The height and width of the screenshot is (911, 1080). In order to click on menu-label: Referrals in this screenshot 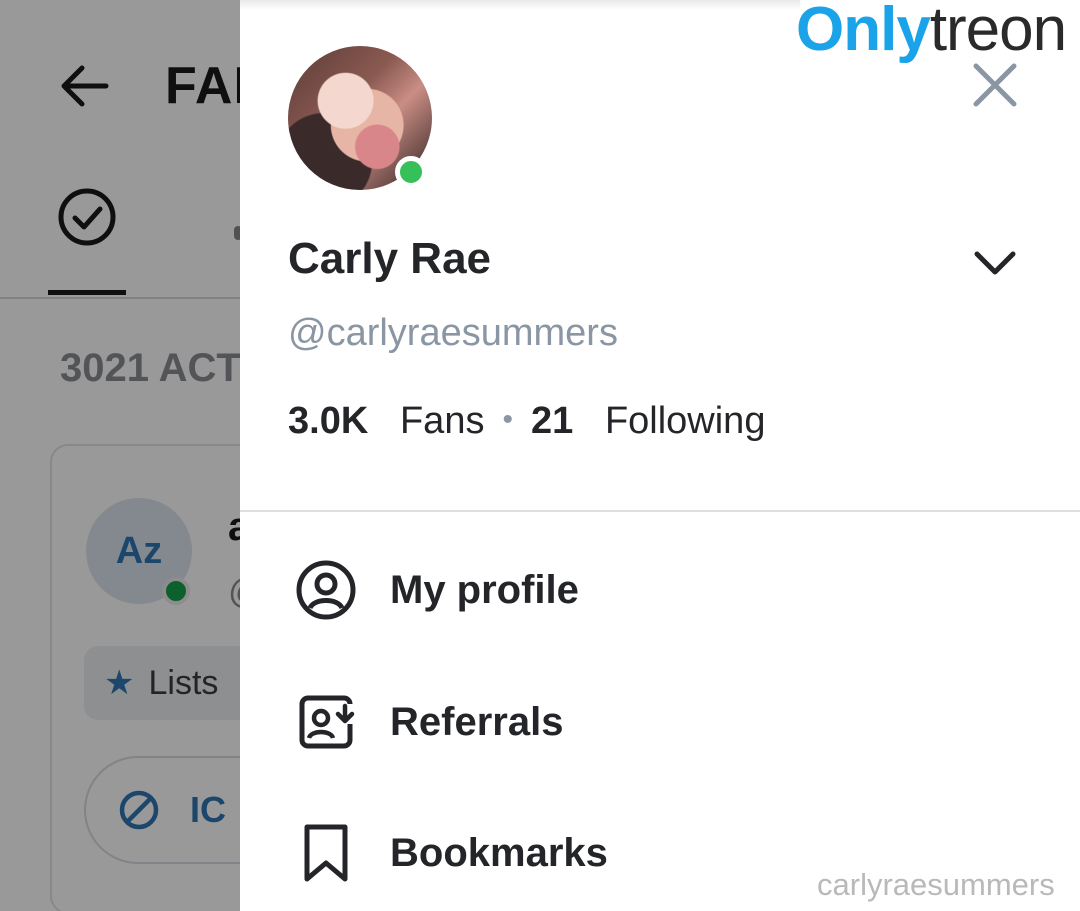, I will do `click(477, 721)`.